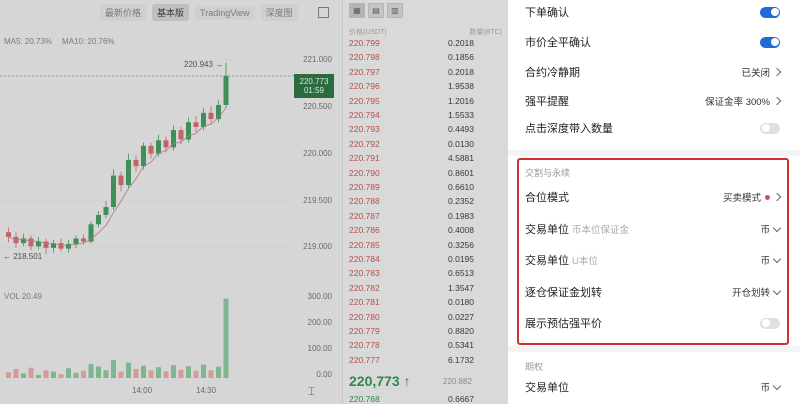  Describe the element at coordinates (364, 115) in the screenshot. I see `ask-price: 220.794` at that location.